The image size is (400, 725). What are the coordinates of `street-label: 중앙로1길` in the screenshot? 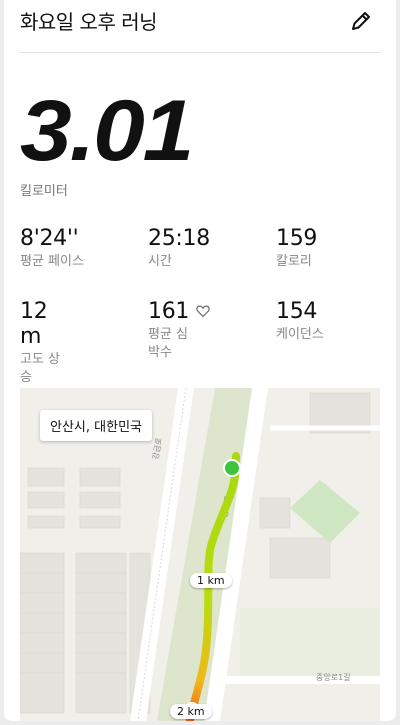 It's located at (333, 677).